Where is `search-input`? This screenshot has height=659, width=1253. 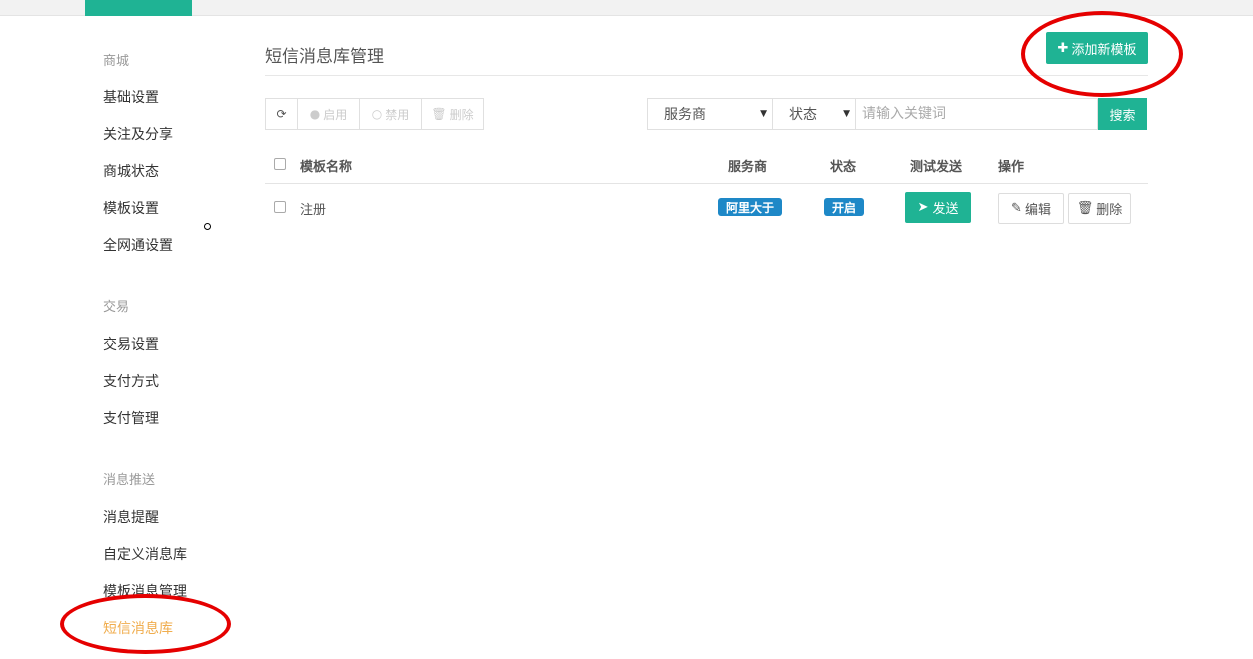
search-input is located at coordinates (976, 114).